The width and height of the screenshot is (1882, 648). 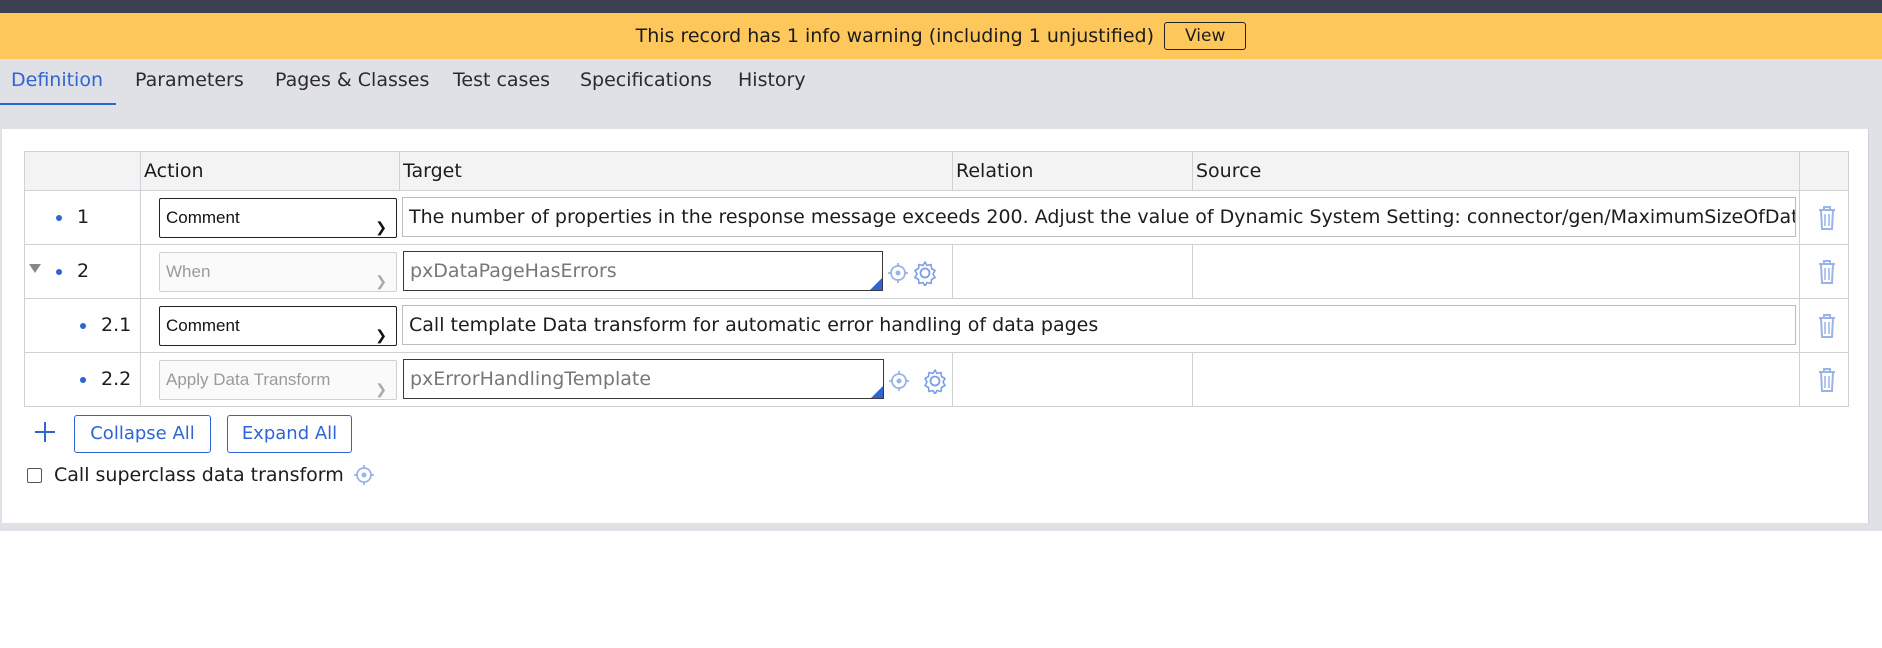 What do you see at coordinates (772, 82) in the screenshot?
I see `tab-history: History` at bounding box center [772, 82].